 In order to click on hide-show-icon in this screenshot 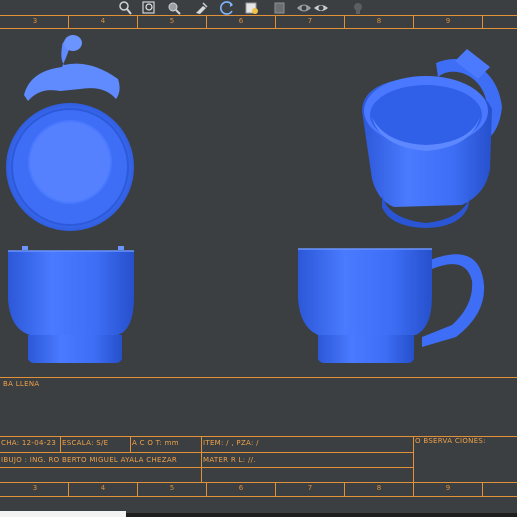, I will do `click(304, 8)`.